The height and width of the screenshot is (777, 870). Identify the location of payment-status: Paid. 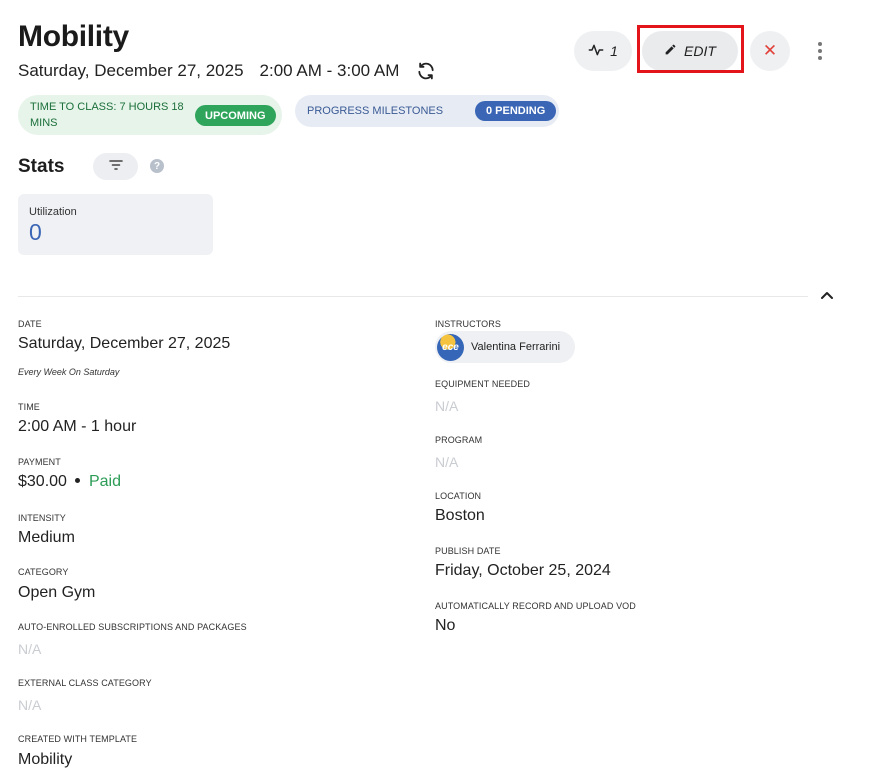
(104, 481).